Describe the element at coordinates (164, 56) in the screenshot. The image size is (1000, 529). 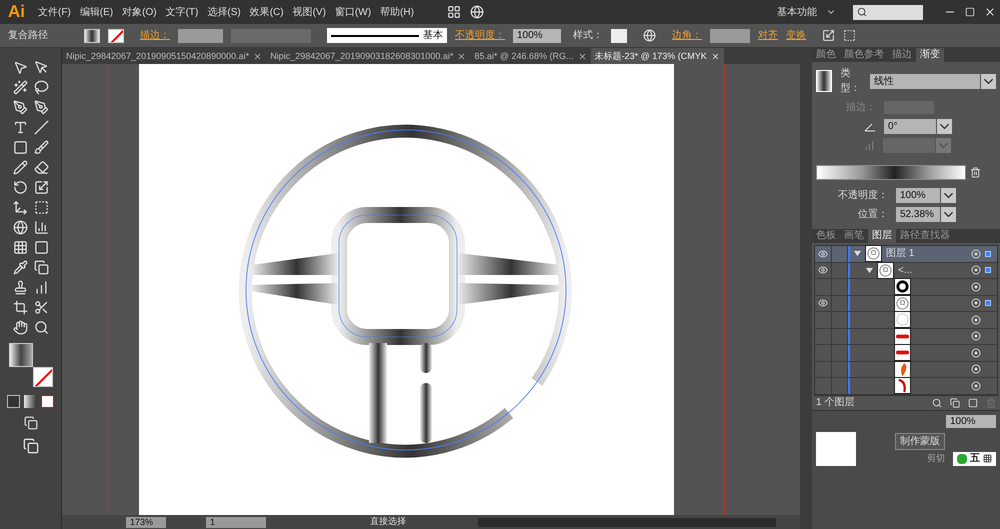
I see `document-tab: Nipic_29842067_20190905150420890000.ai*` at that location.